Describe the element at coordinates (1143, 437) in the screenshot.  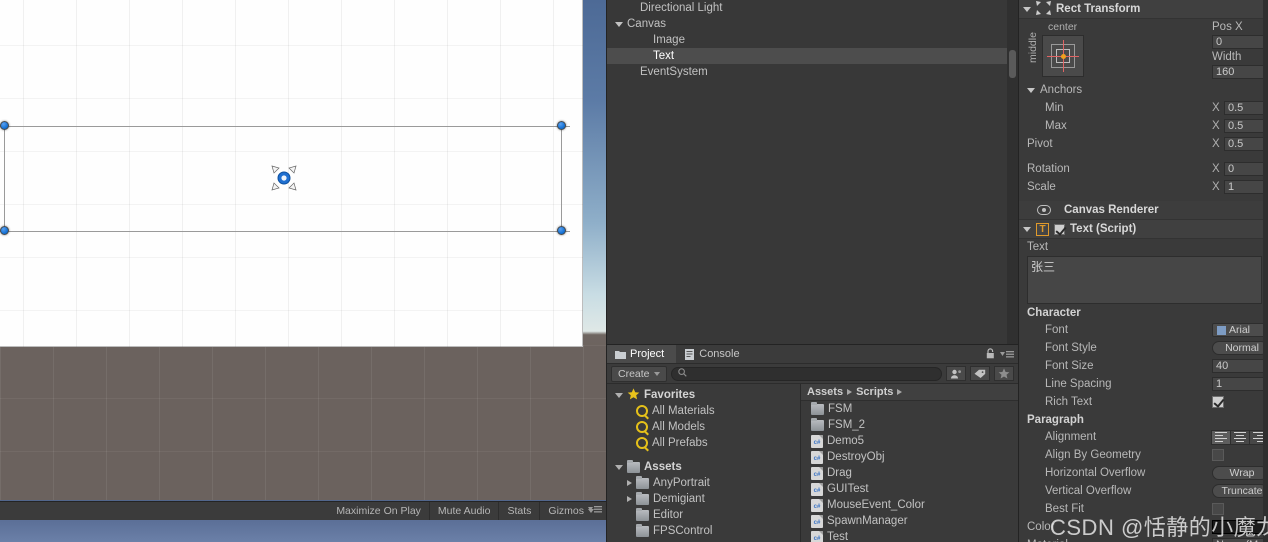
I see `alignment-row: Alignment` at that location.